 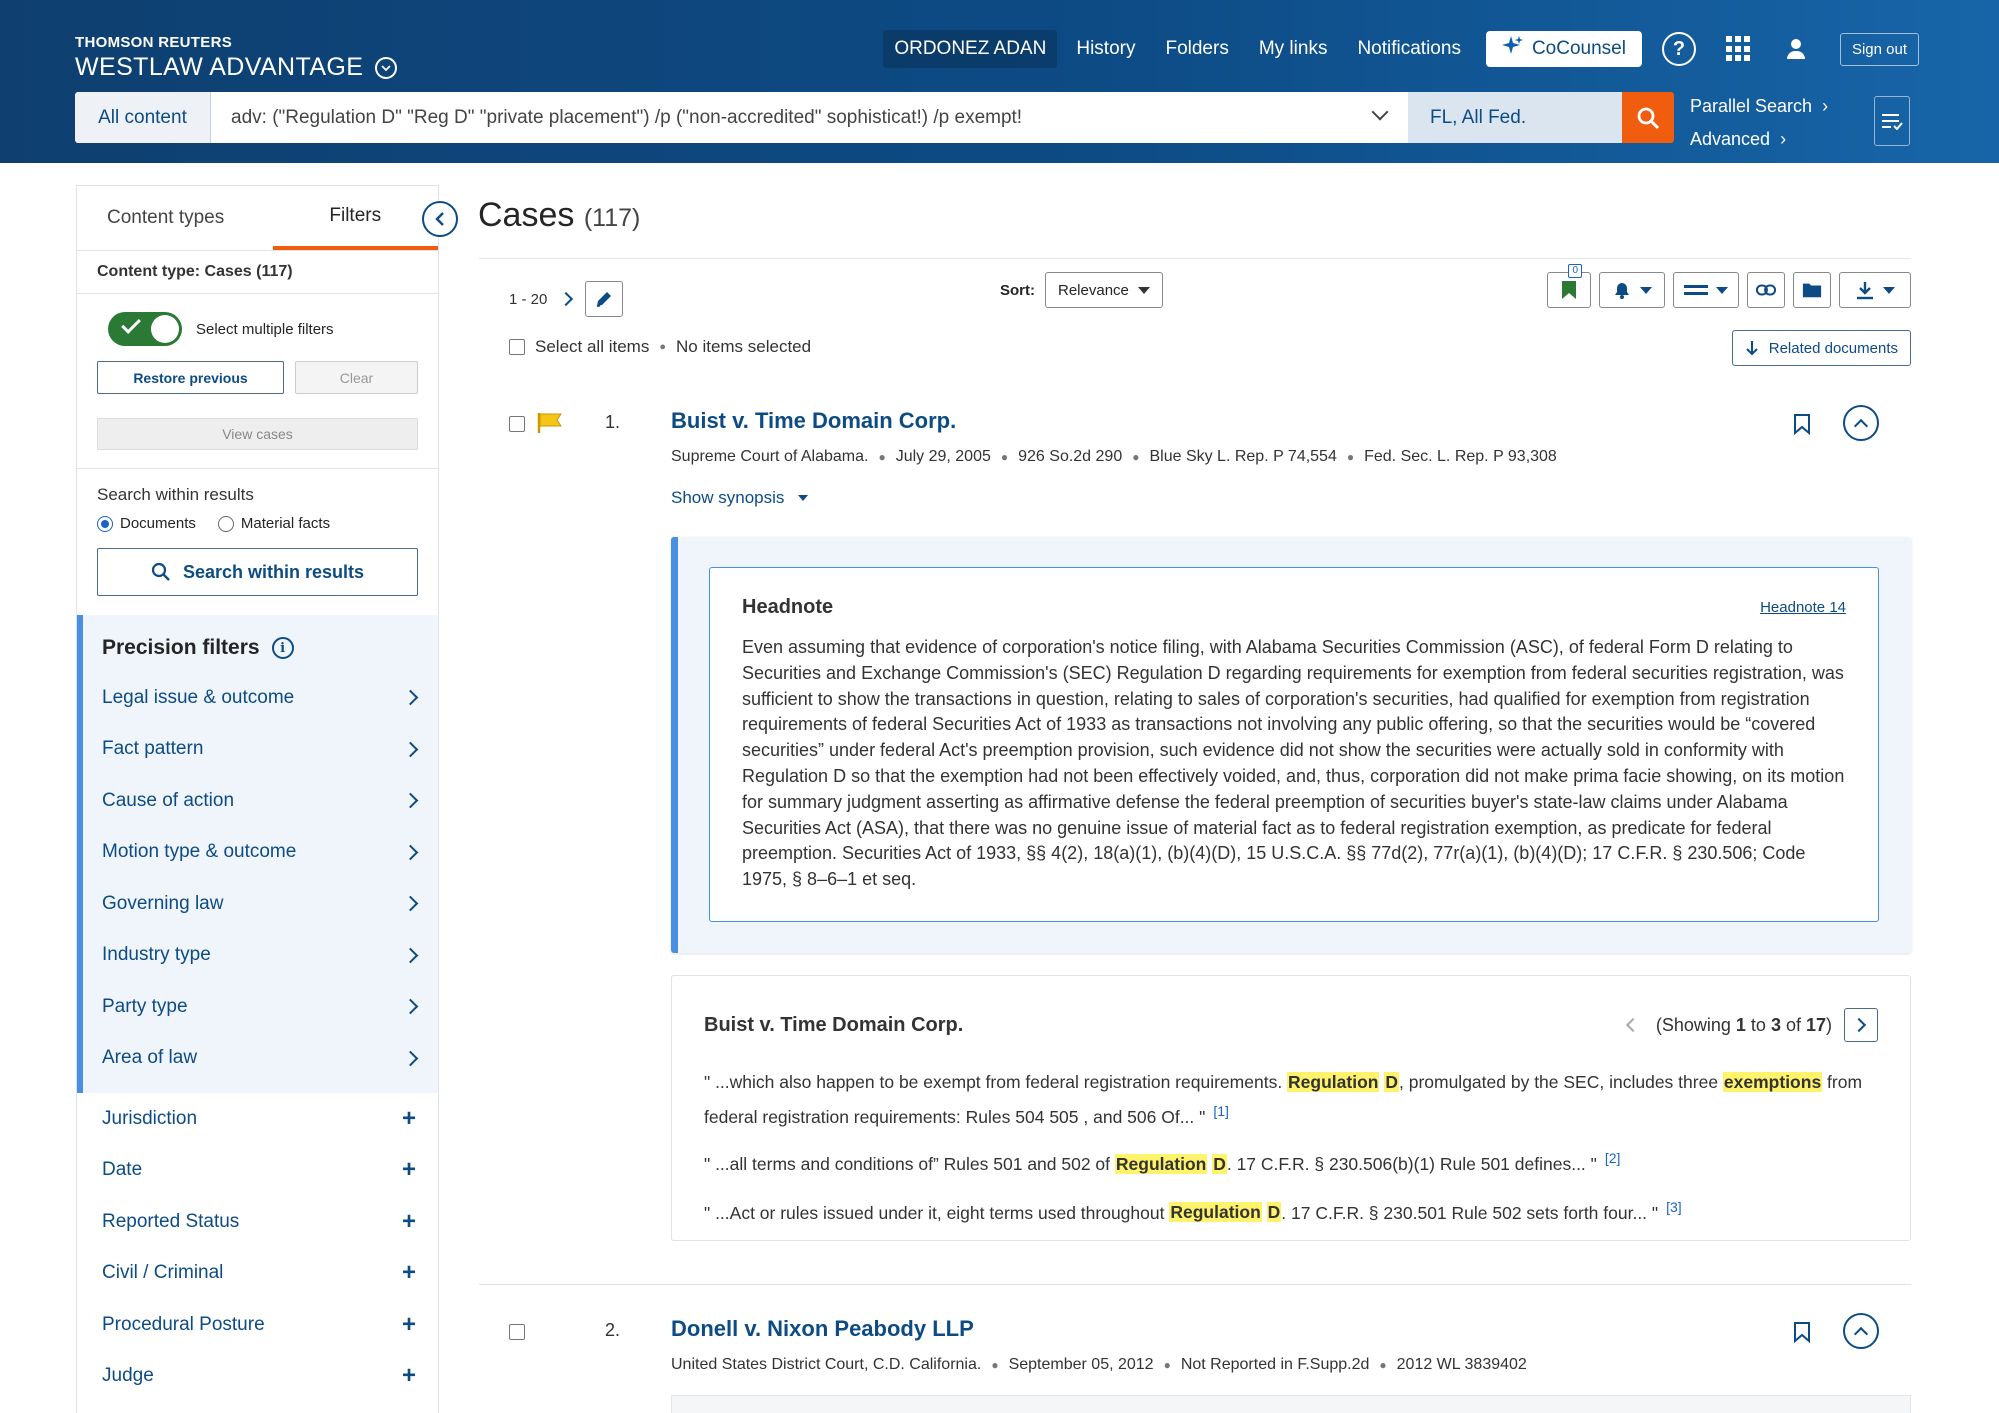 I want to click on copy-link-button, so click(x=1766, y=290).